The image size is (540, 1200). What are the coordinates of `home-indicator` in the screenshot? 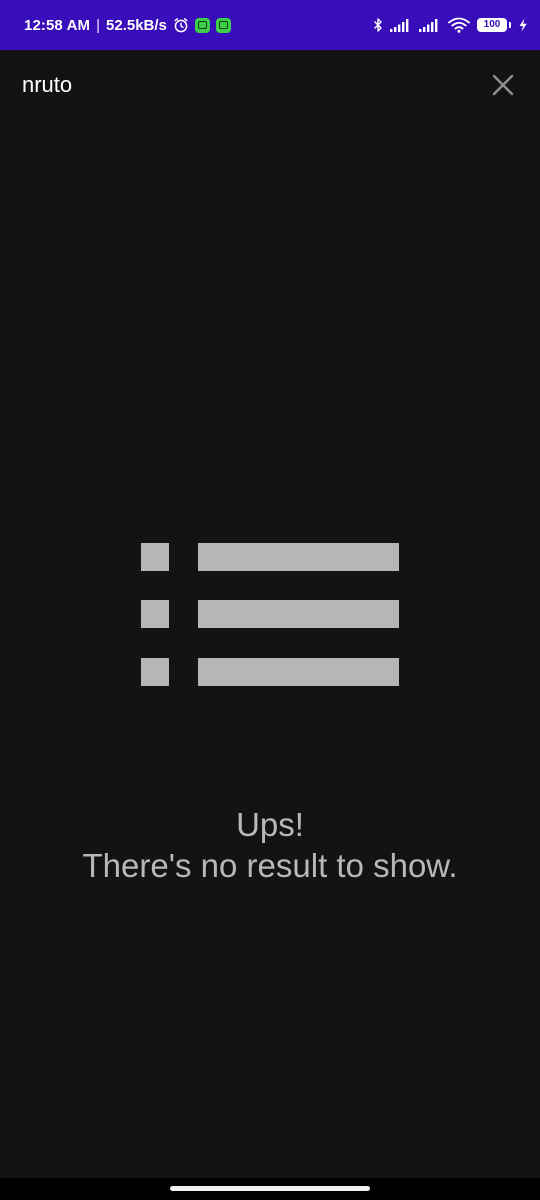 It's located at (270, 1188).